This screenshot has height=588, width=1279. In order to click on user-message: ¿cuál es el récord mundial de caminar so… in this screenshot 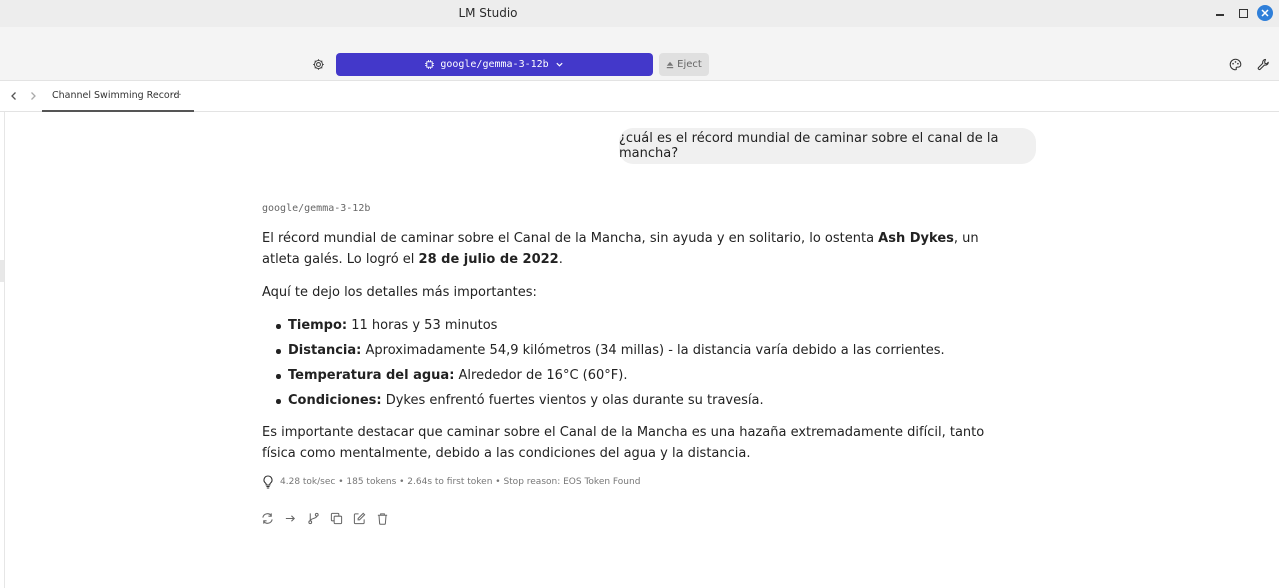, I will do `click(827, 146)`.